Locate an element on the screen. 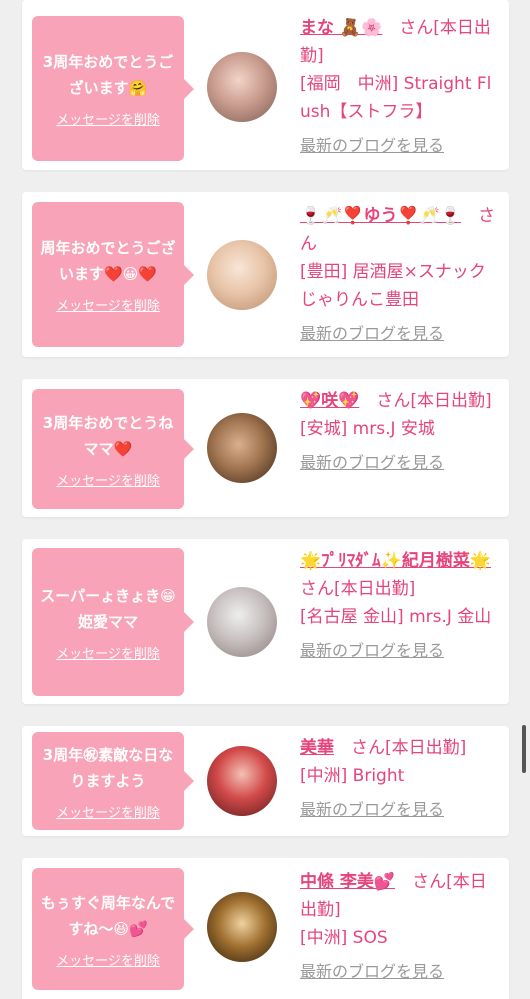 This screenshot has height=999, width=530. message-text: スーパーょきょき😁姫愛ママ is located at coordinates (108, 608).